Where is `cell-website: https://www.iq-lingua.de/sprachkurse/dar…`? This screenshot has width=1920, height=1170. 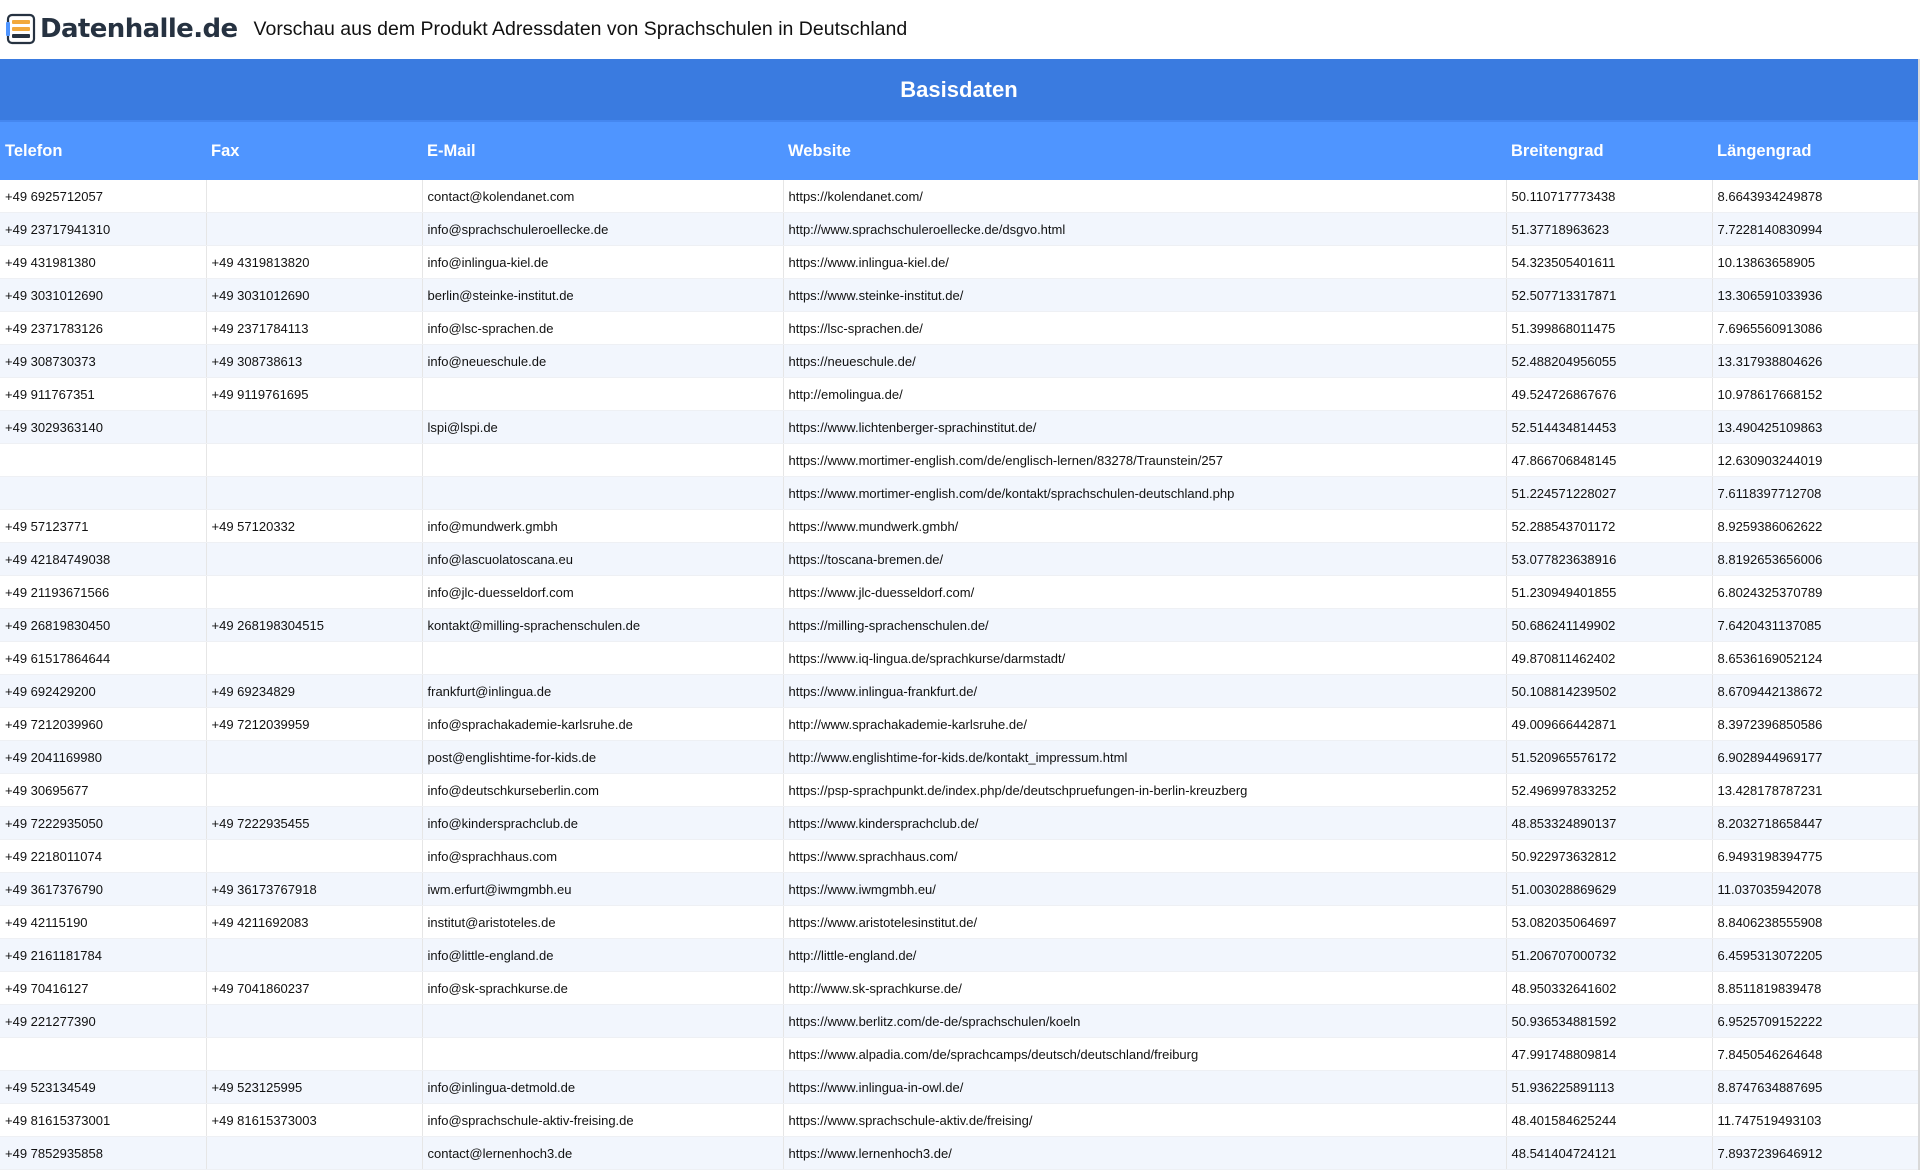
cell-website: https://www.iq-lingua.de/sprachkurse/dar… is located at coordinates (1145, 658).